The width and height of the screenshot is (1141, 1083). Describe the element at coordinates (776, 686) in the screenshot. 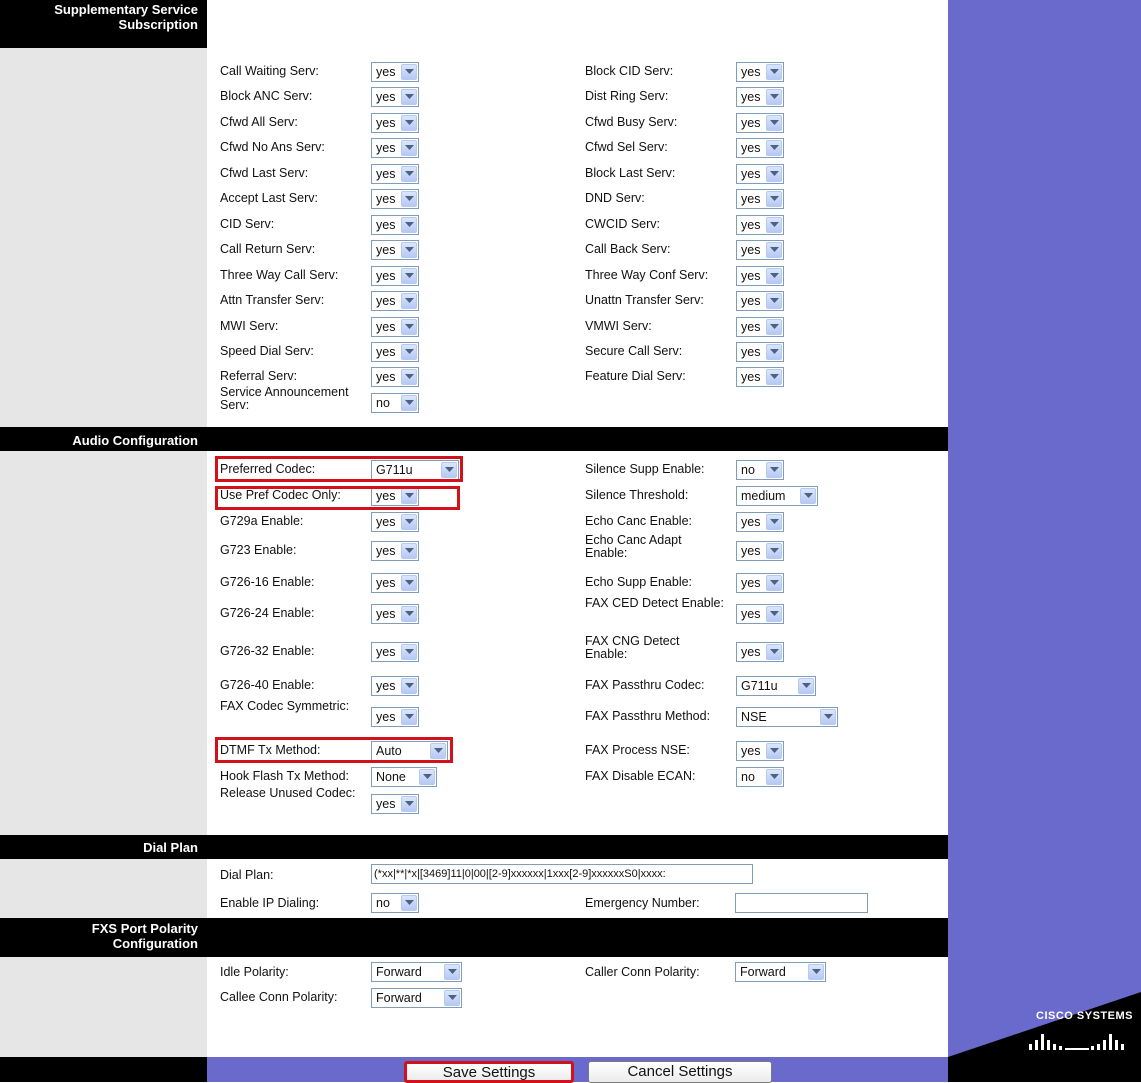

I see `field-select: G711u` at that location.